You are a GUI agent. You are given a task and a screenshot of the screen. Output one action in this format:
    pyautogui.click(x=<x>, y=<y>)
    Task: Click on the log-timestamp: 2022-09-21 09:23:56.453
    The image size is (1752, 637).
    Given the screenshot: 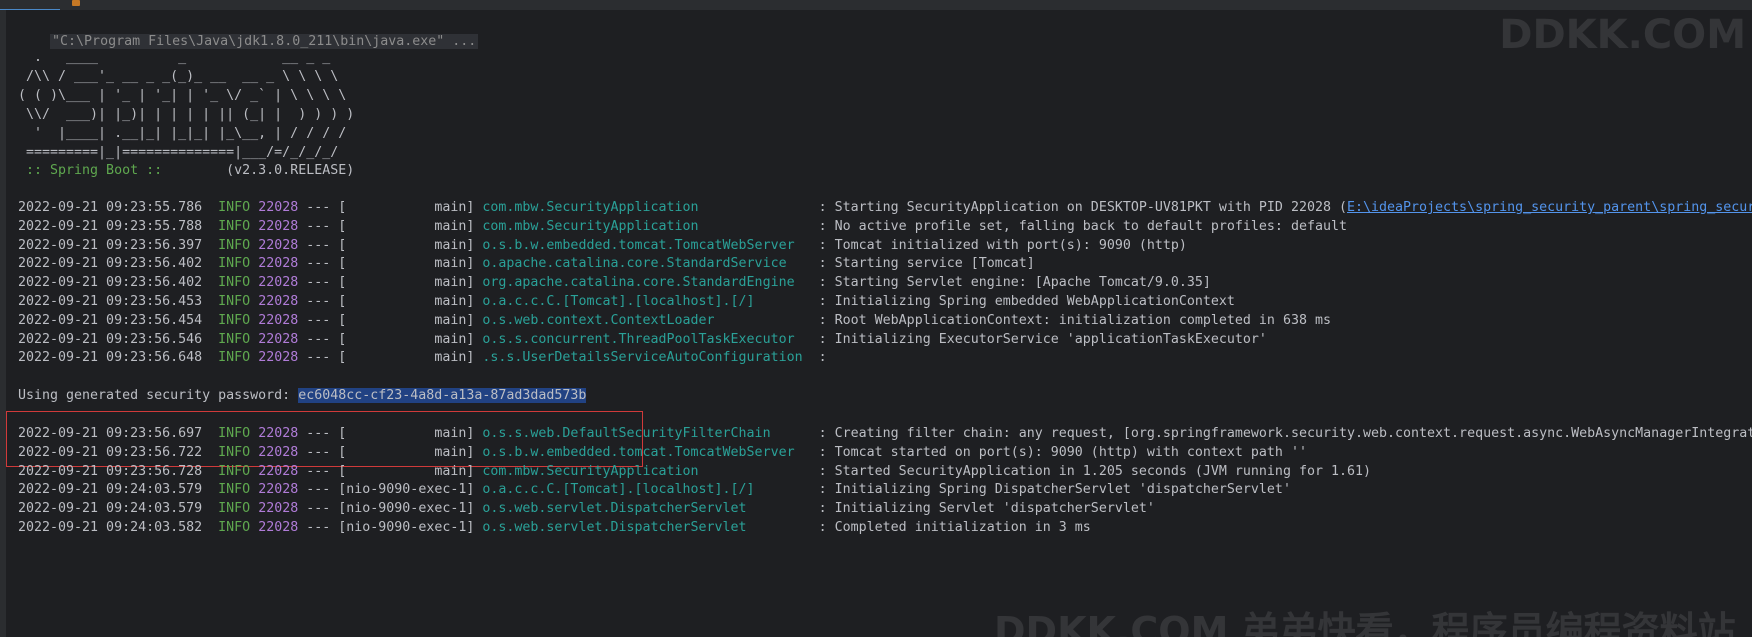 What is the action you would take?
    pyautogui.click(x=110, y=301)
    